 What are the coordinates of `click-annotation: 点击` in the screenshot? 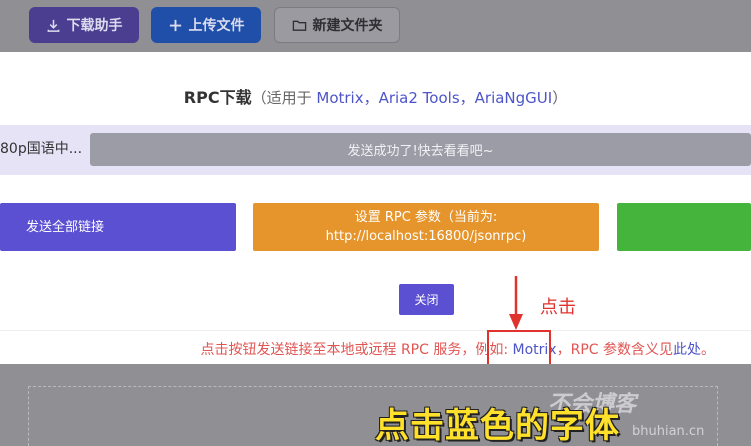 It's located at (558, 307).